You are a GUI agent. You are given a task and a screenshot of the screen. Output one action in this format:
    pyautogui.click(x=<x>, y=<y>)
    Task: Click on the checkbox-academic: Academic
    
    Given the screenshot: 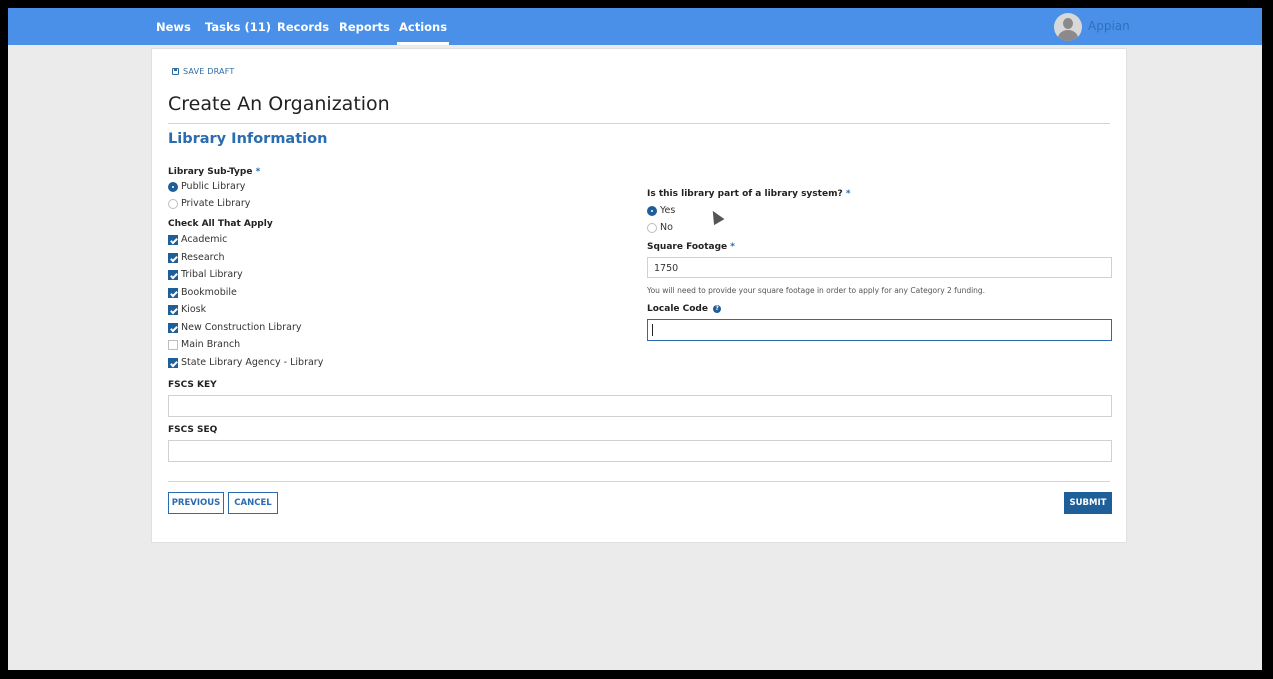 What is the action you would take?
    pyautogui.click(x=197, y=239)
    